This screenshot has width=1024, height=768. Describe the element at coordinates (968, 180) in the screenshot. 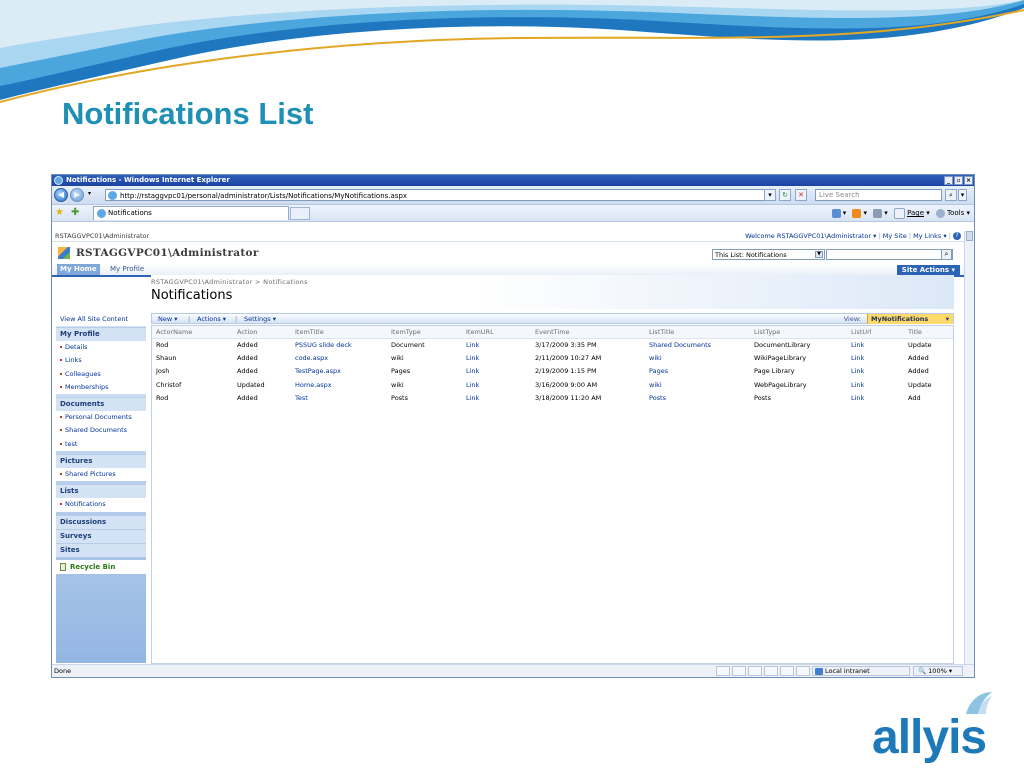

I see `close-icon: ×` at that location.